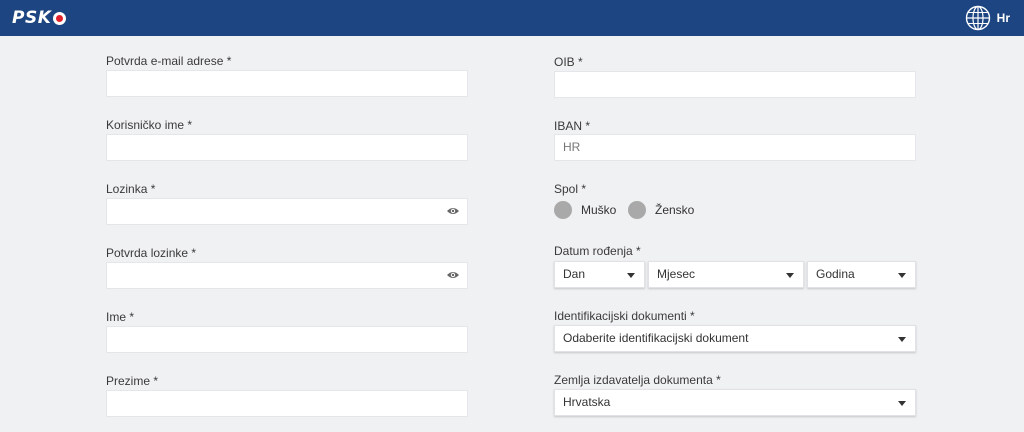 Image resolution: width=1024 pixels, height=432 pixels. I want to click on gender-option-female: Žensko, so click(661, 210).